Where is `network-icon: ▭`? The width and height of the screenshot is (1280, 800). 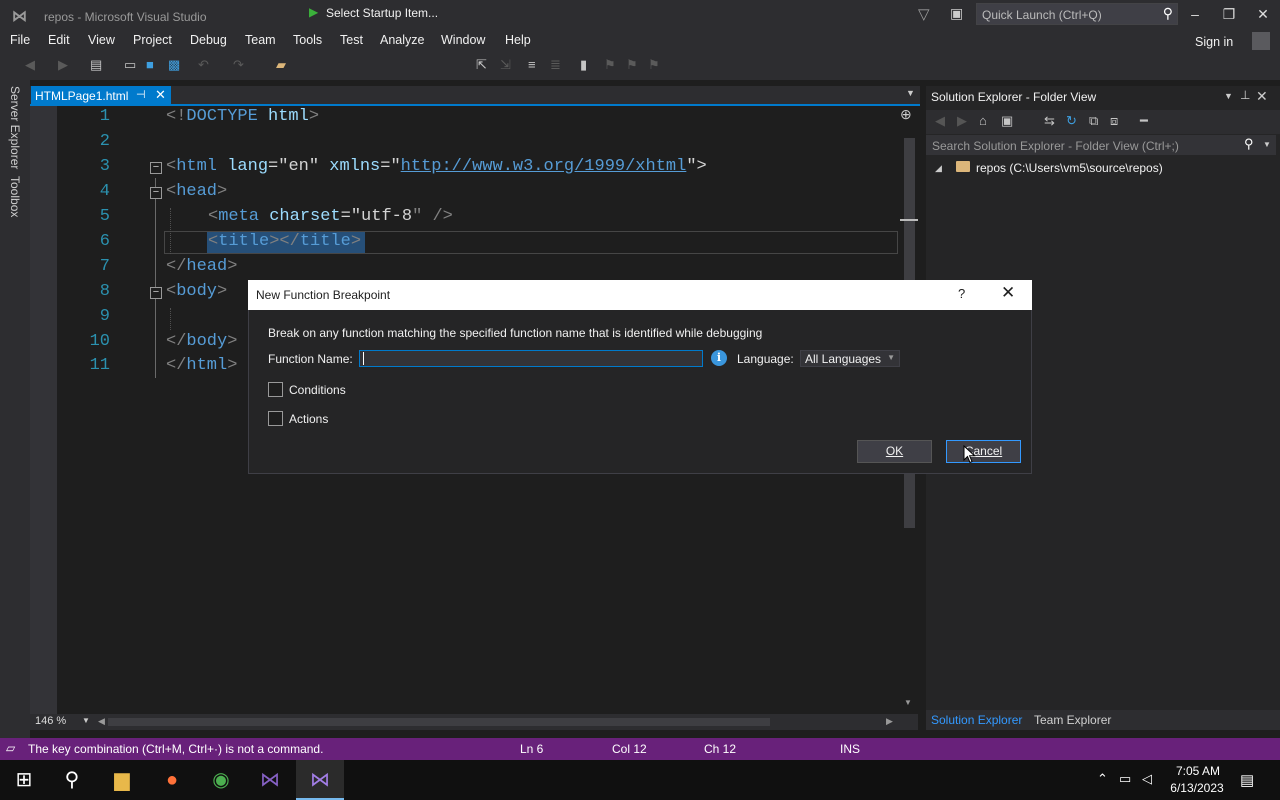
network-icon: ▭ is located at coordinates (1125, 779).